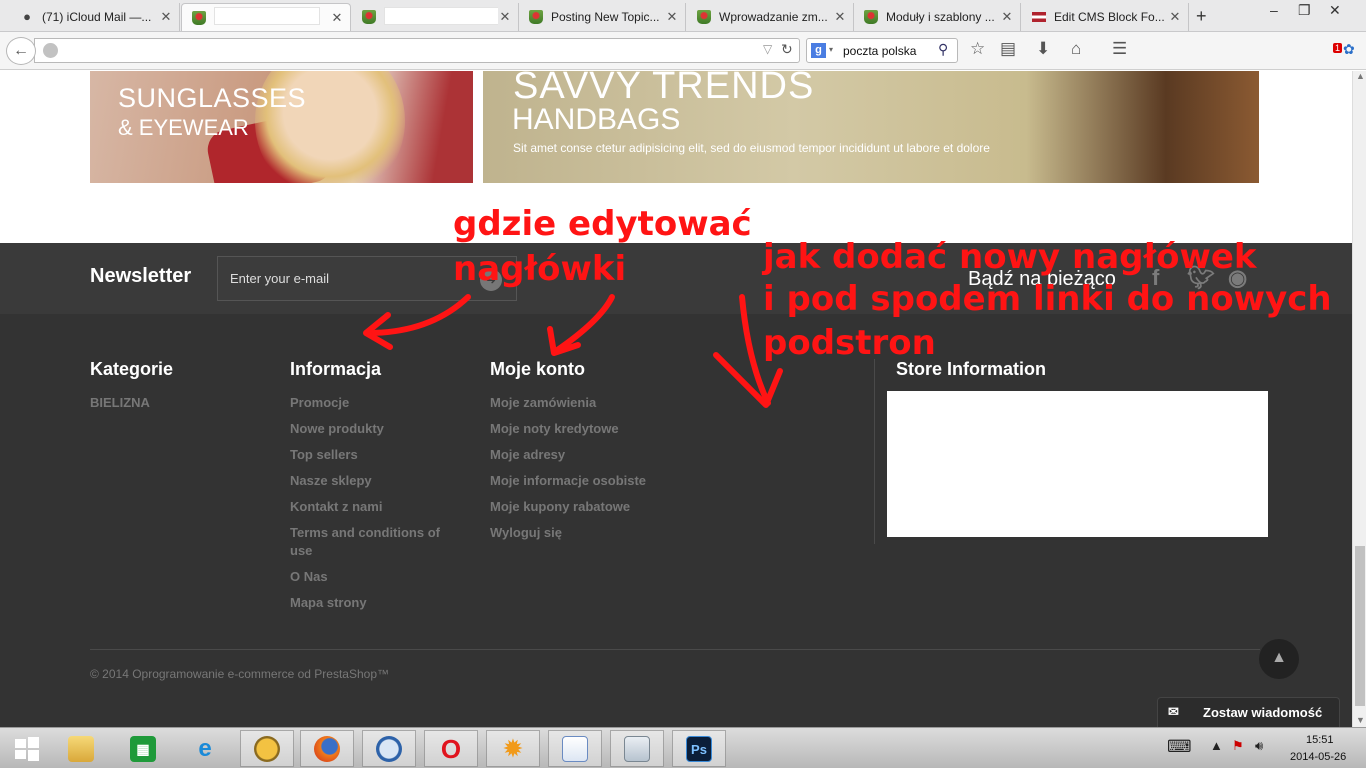 The width and height of the screenshot is (1366, 768). Describe the element at coordinates (309, 577) in the screenshot. I see `footer-link: O Nas` at that location.